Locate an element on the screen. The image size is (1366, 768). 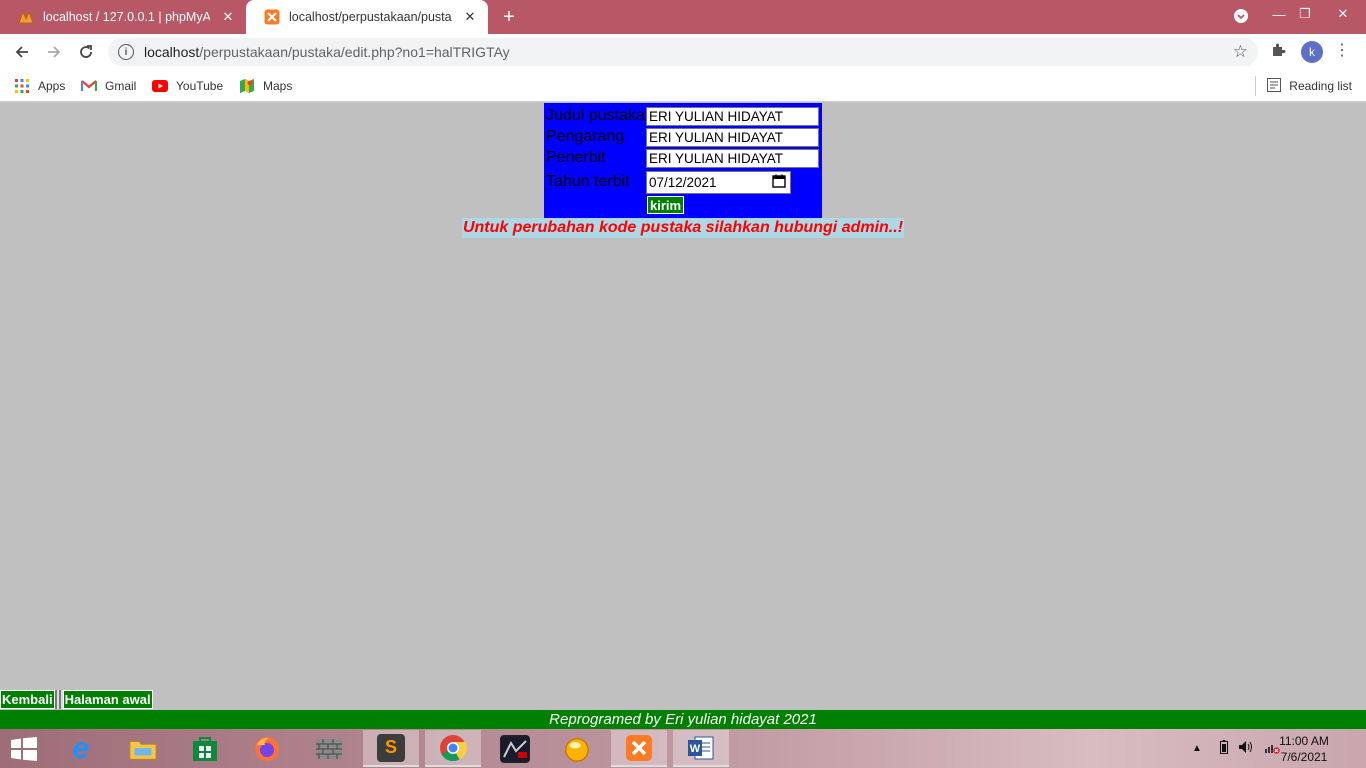
pengarang-input is located at coordinates (732, 137).